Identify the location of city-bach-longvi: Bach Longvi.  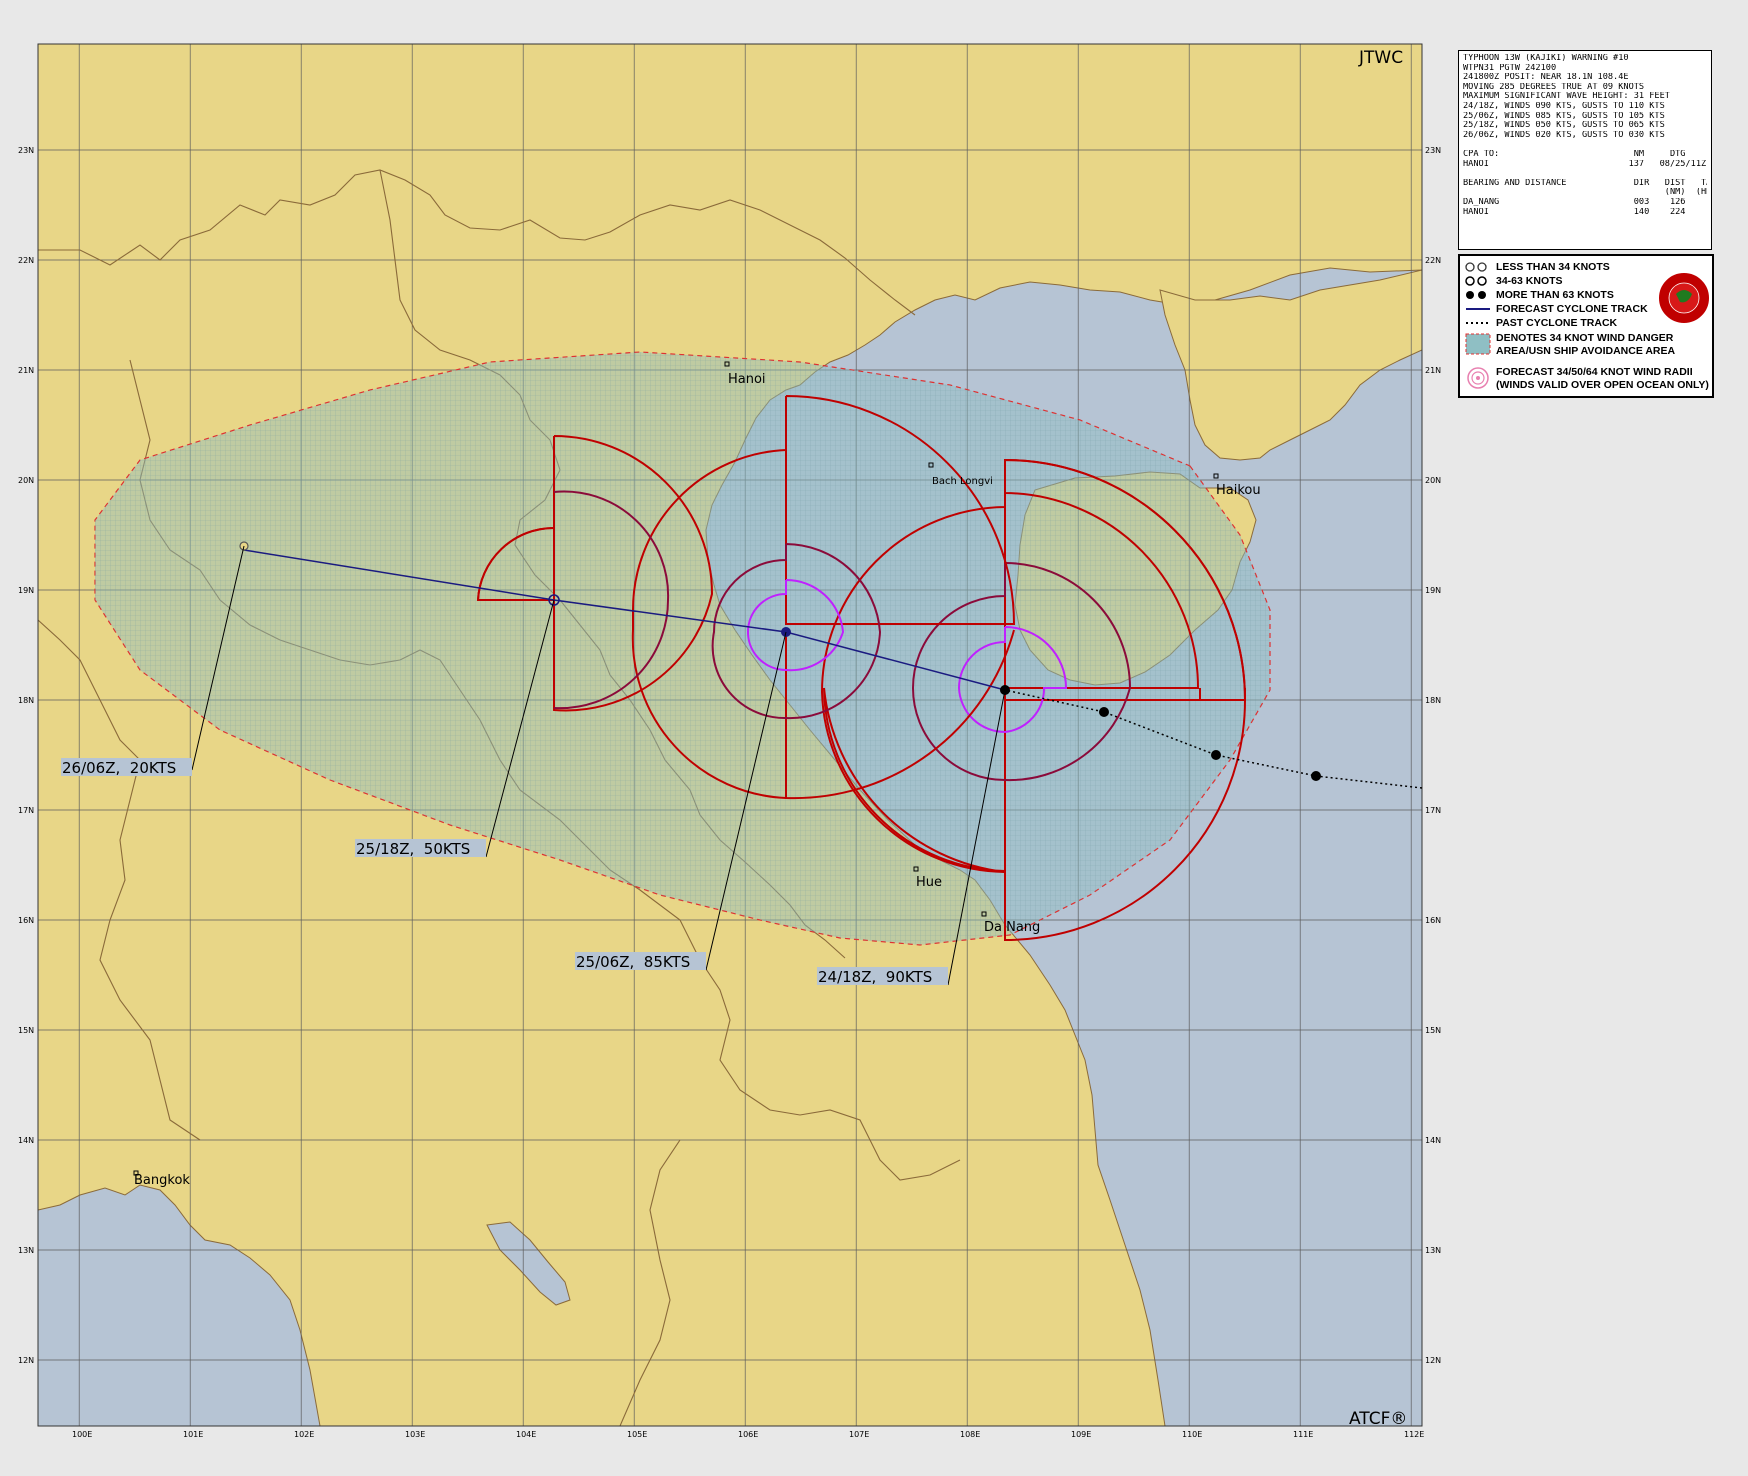
(962, 481).